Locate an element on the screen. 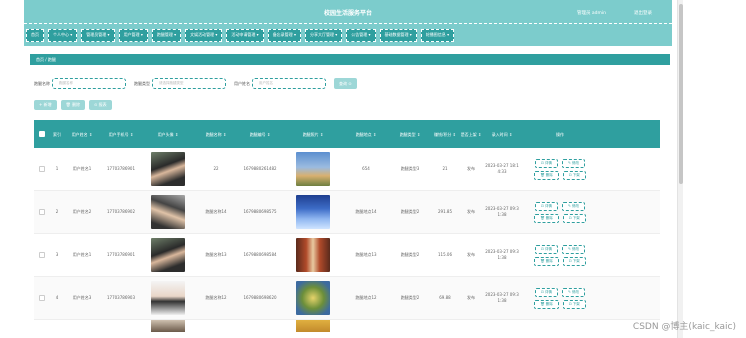 This screenshot has width=746, height=338. user-name-input: 用户姓名 is located at coordinates (289, 83).